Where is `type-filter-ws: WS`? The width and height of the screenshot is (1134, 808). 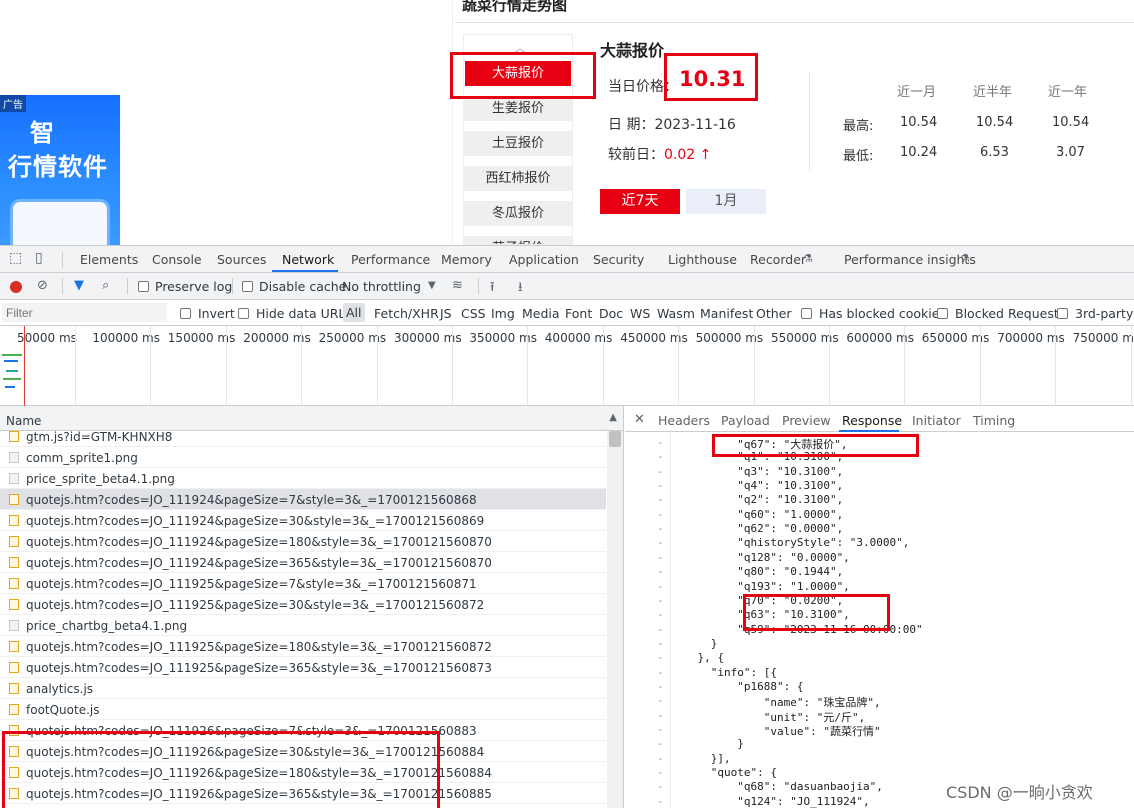
type-filter-ws: WS is located at coordinates (640, 313).